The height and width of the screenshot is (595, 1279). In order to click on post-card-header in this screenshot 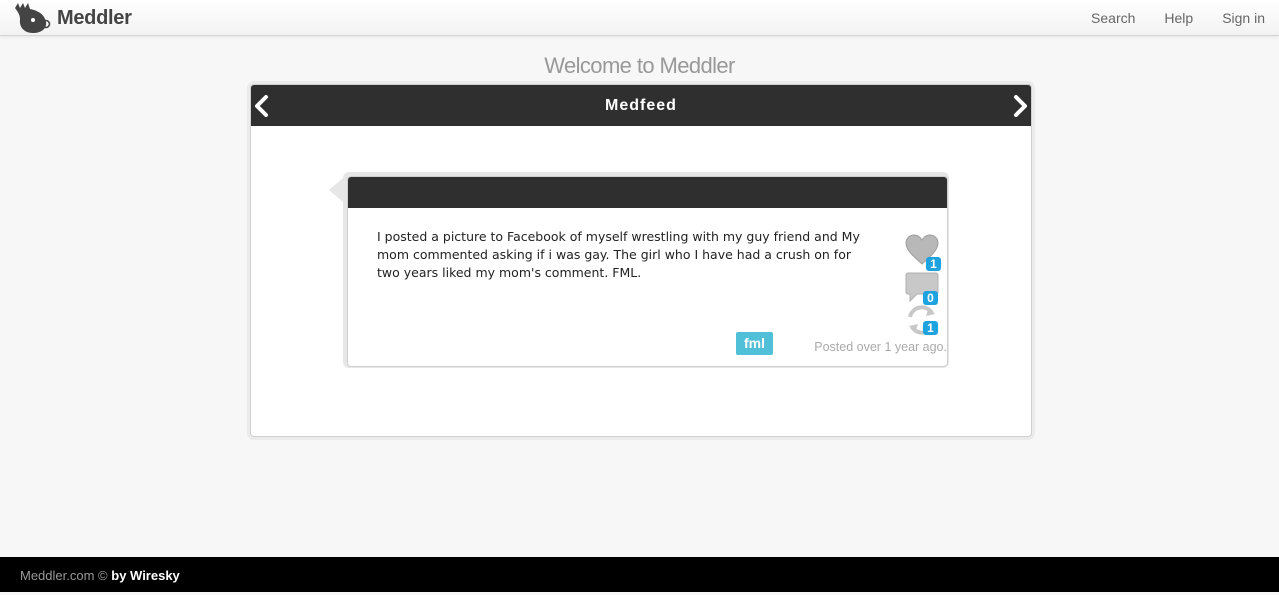, I will do `click(647, 192)`.